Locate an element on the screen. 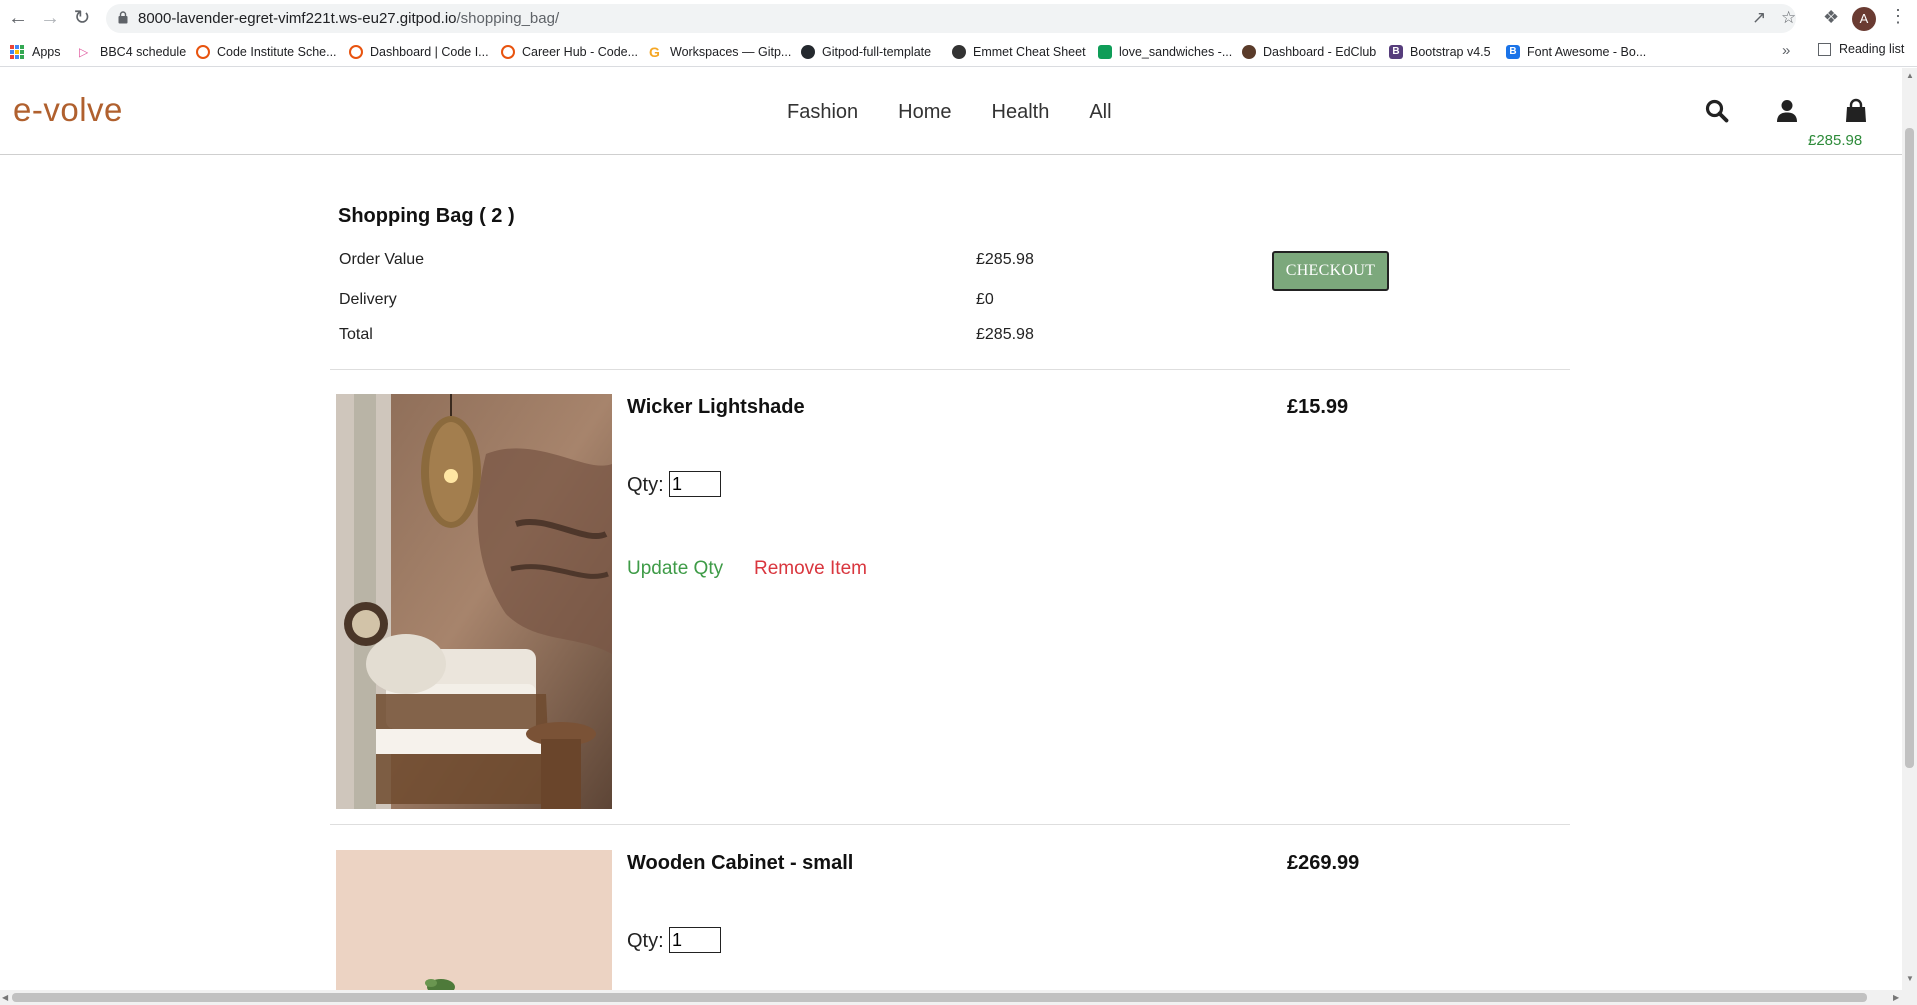  reading-list-icon is located at coordinates (1824, 49).